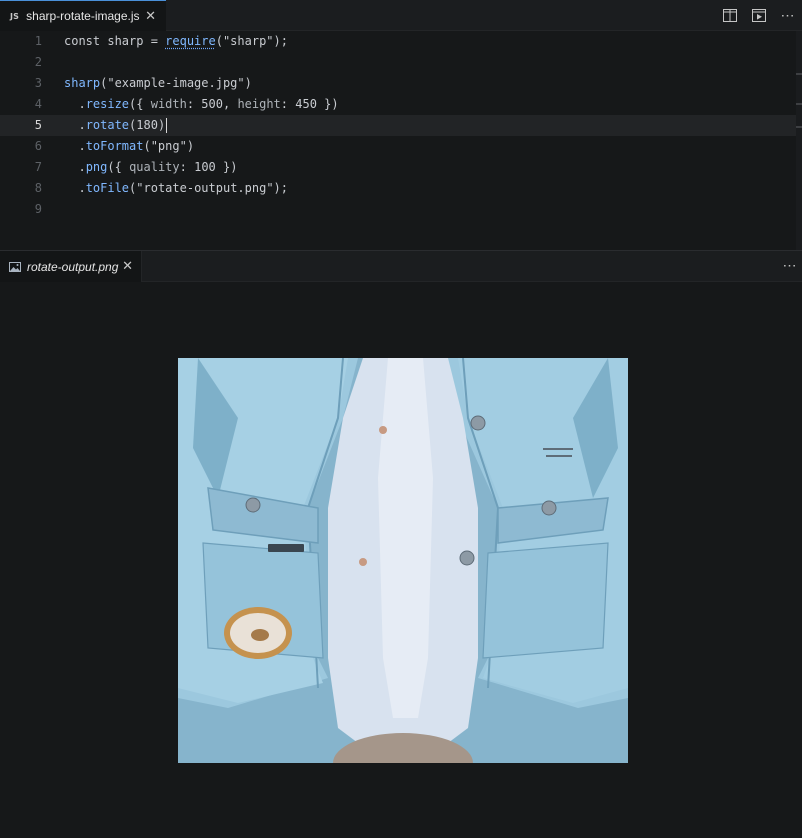 This screenshot has width=802, height=838. I want to click on code-text: .toFormat("png"), so click(129, 146).